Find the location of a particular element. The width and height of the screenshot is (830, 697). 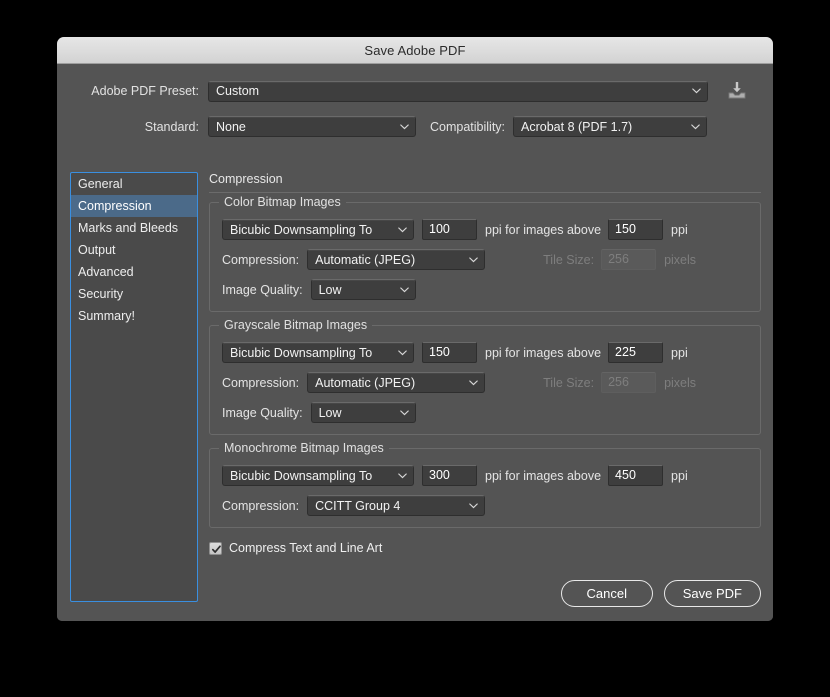

color-compression-select: Automatic (JPEG) is located at coordinates (396, 259).